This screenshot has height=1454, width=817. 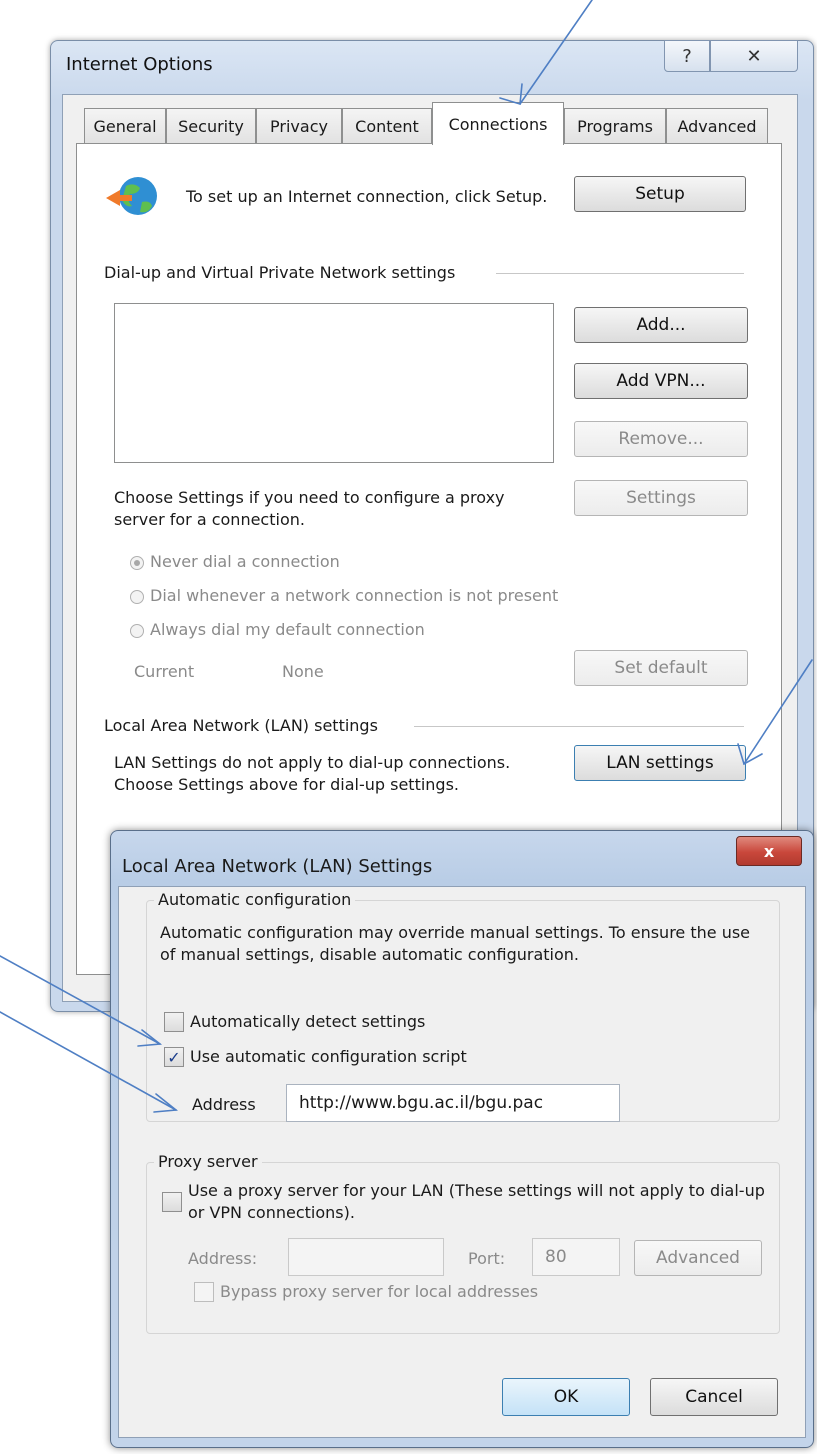 I want to click on tab-content: Content, so click(x=387, y=125).